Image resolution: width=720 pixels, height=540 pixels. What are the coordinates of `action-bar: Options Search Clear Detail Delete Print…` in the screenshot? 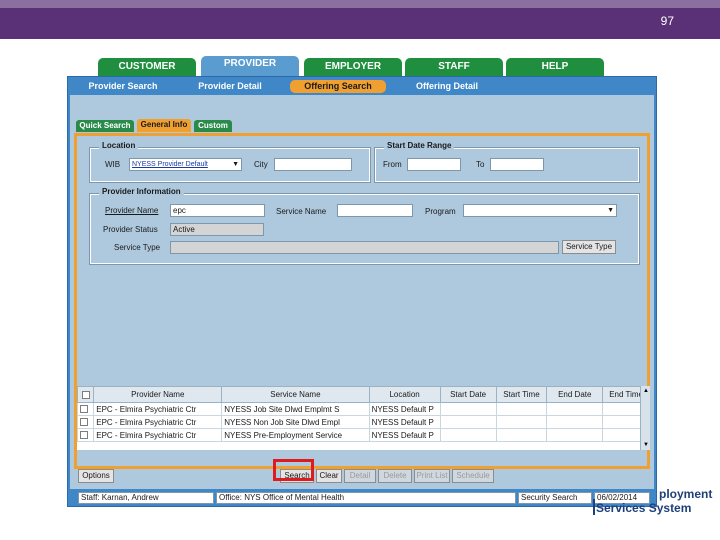 It's located at (362, 478).